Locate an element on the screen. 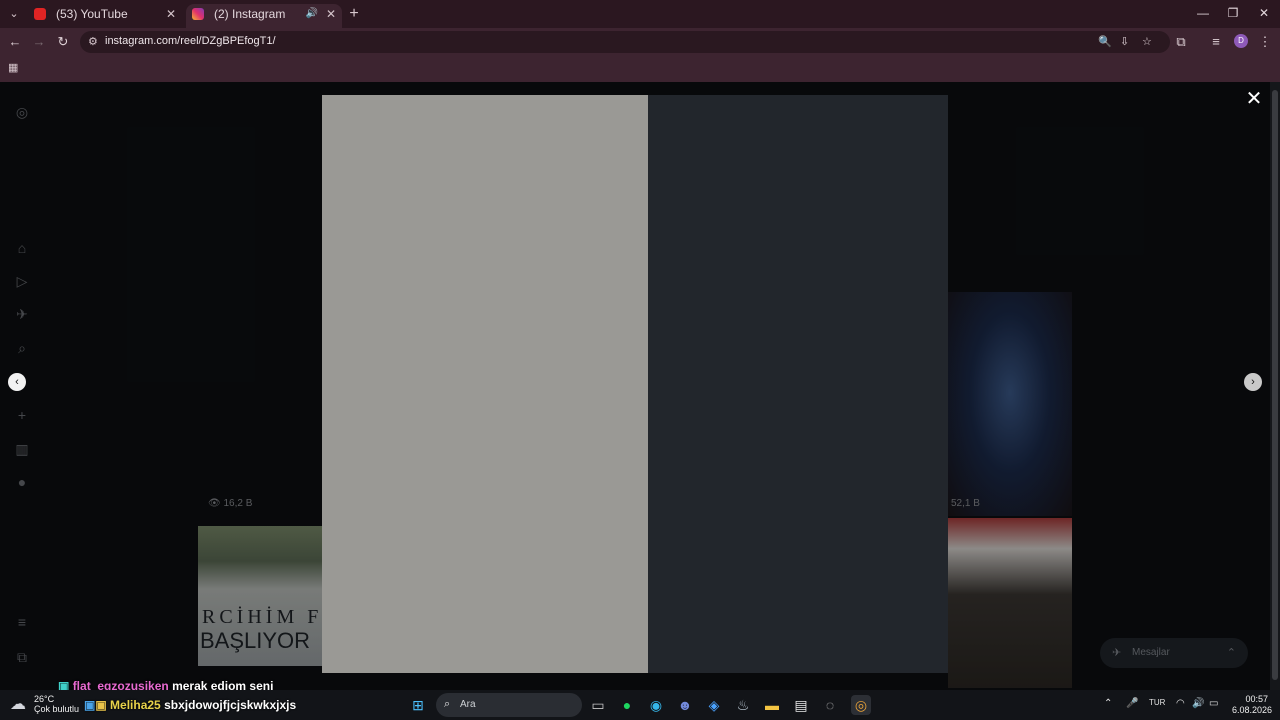  task-view-icon: ▭ is located at coordinates (598, 705).